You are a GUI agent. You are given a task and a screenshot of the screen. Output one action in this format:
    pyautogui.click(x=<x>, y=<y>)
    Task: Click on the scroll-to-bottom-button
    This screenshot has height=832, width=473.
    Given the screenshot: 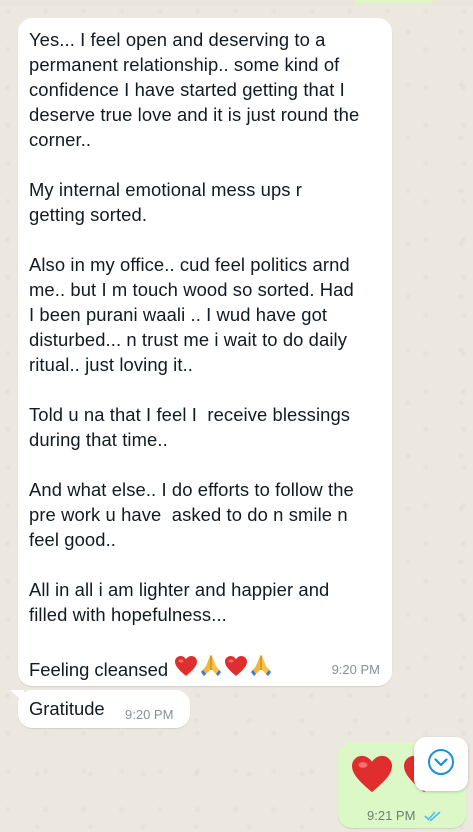 What is the action you would take?
    pyautogui.click(x=441, y=764)
    